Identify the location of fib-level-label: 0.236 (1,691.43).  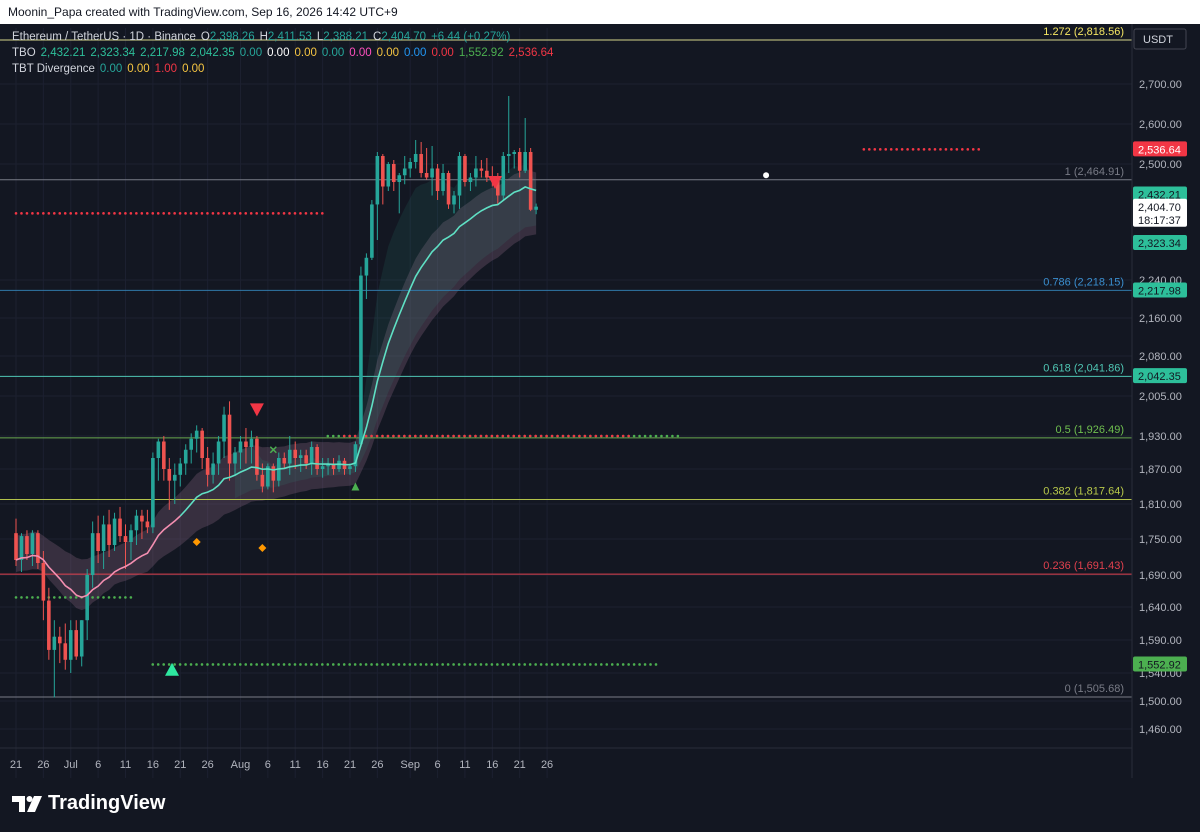
(1083, 566).